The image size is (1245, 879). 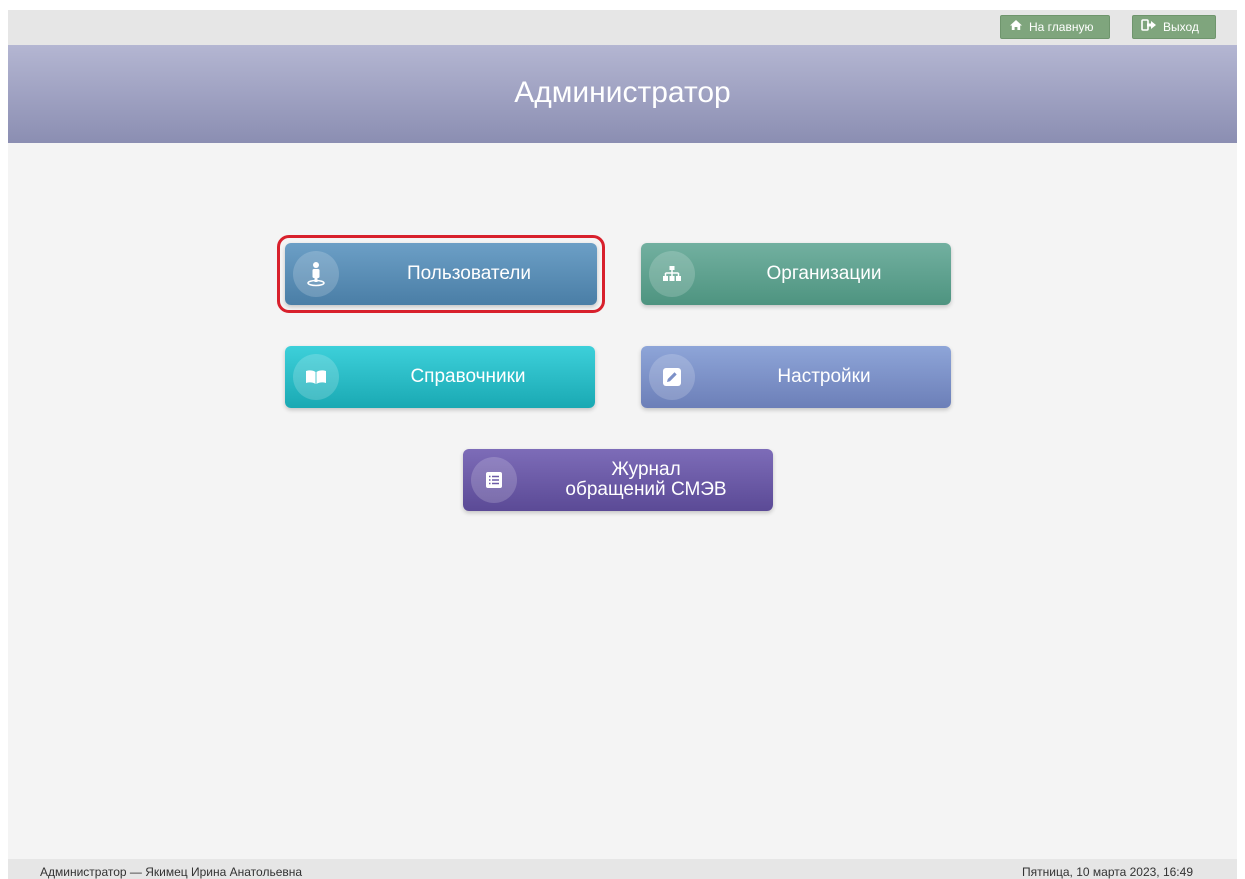 I want to click on page-title: Администратор, so click(x=622, y=92).